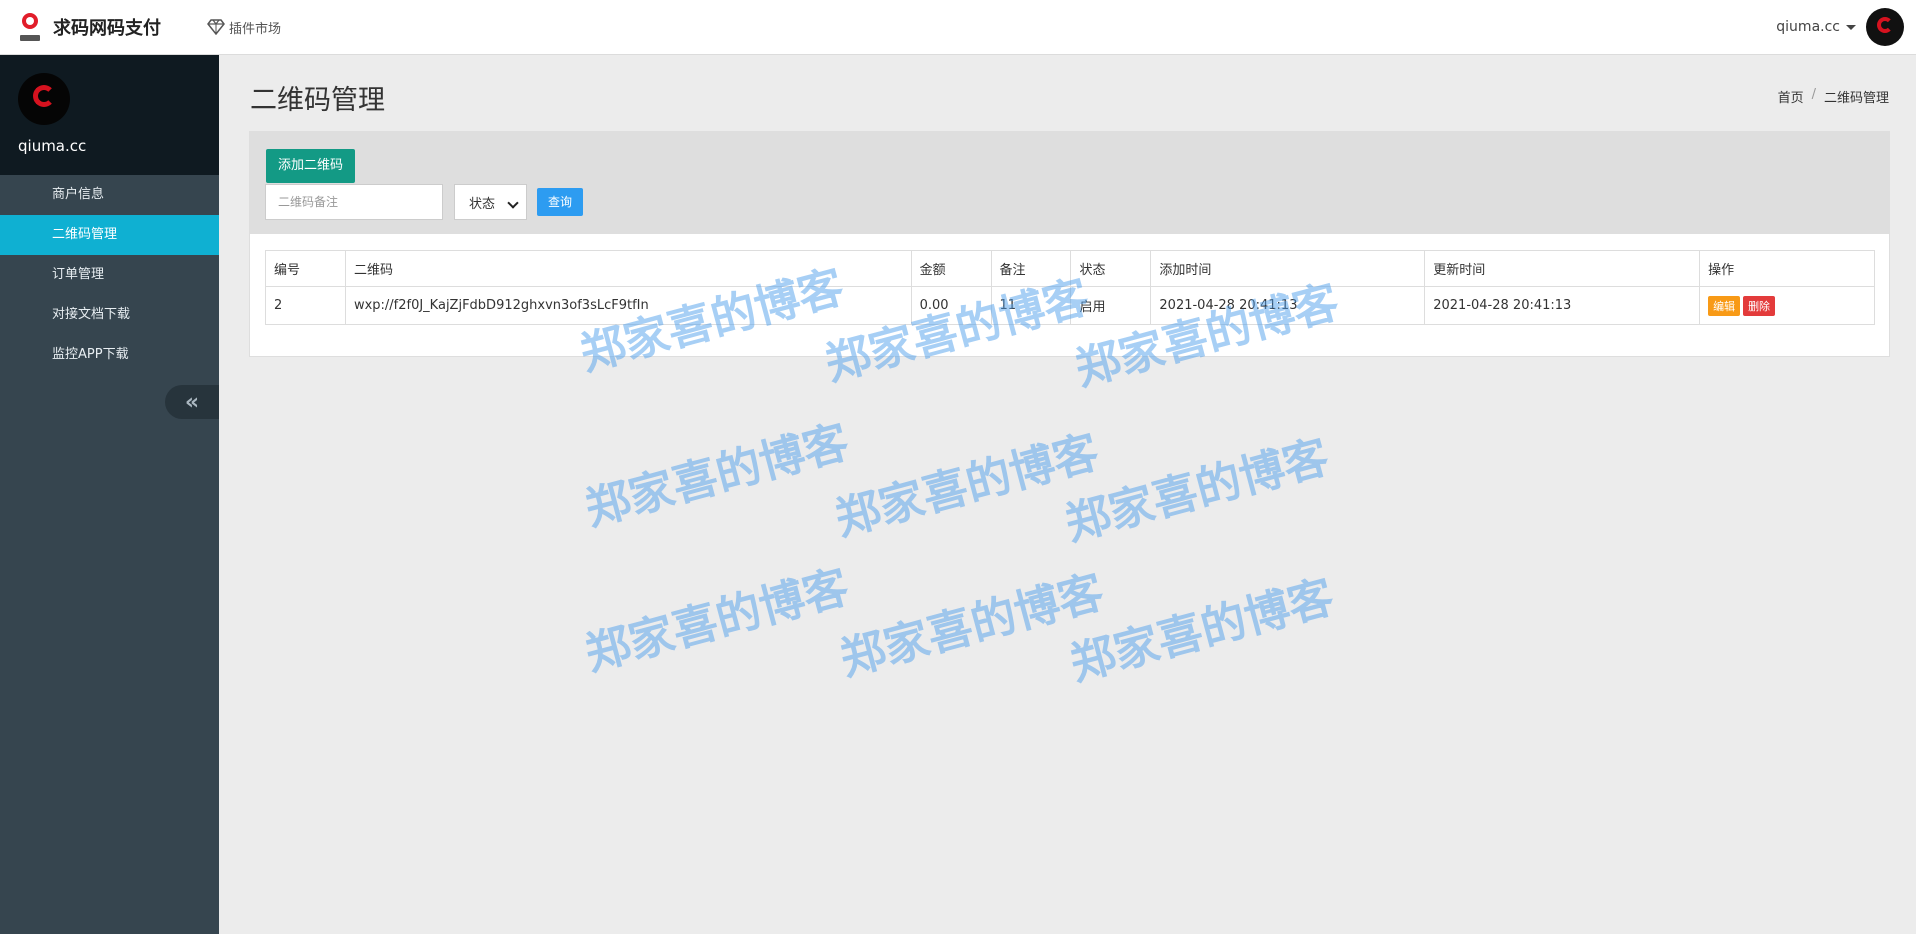 The image size is (1916, 934). What do you see at coordinates (1787, 305) in the screenshot?
I see `cell-actions: 编辑 删除` at bounding box center [1787, 305].